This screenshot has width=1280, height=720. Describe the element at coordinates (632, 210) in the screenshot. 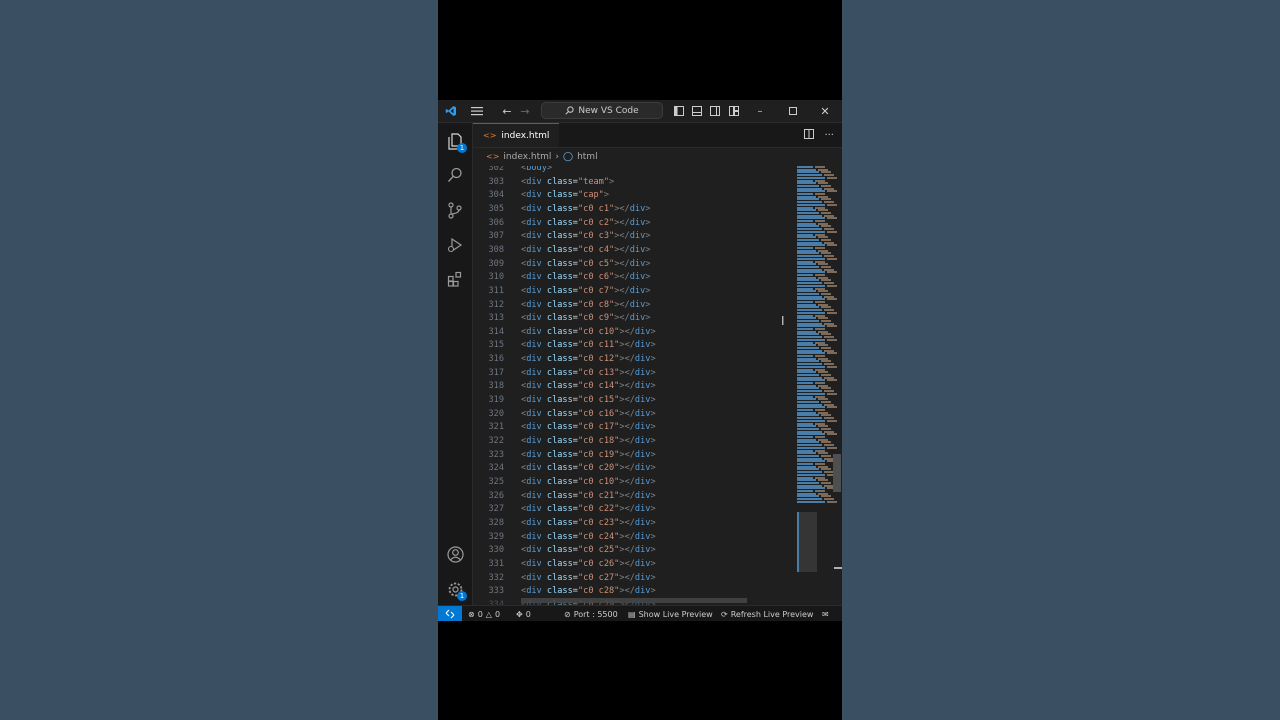

I see `code-line: 305 <div class="c0 c1"></div>` at that location.